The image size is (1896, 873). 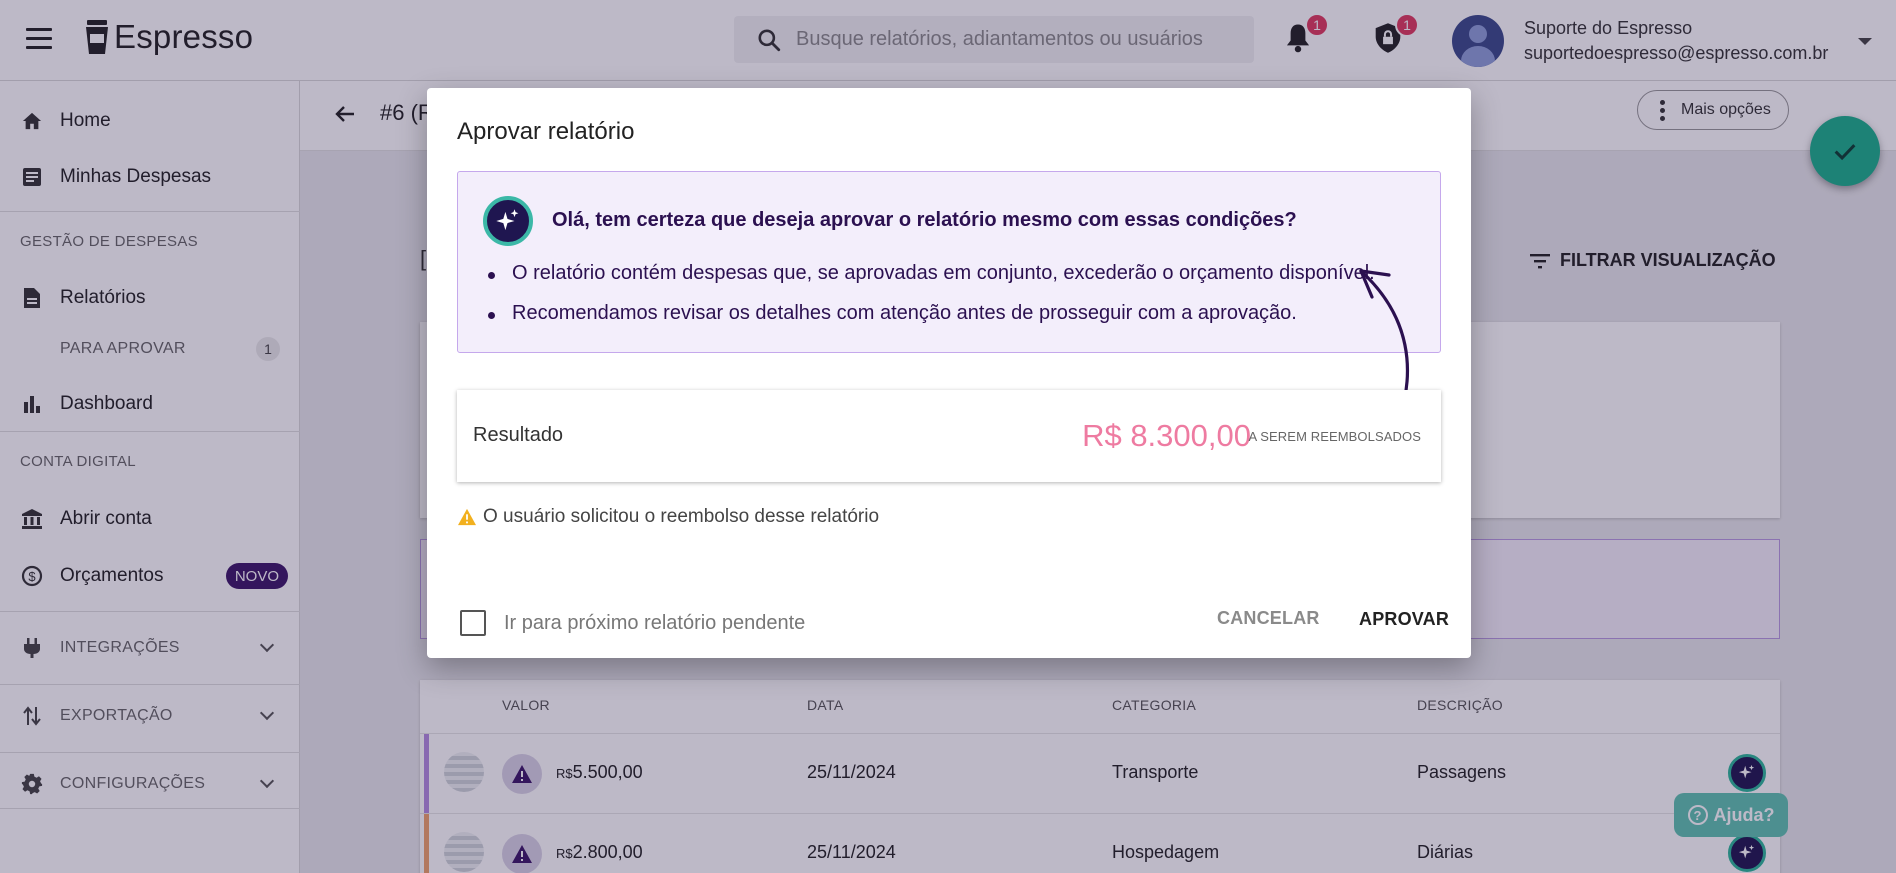 I want to click on dialog-title: Aprovar relatório, so click(x=546, y=131).